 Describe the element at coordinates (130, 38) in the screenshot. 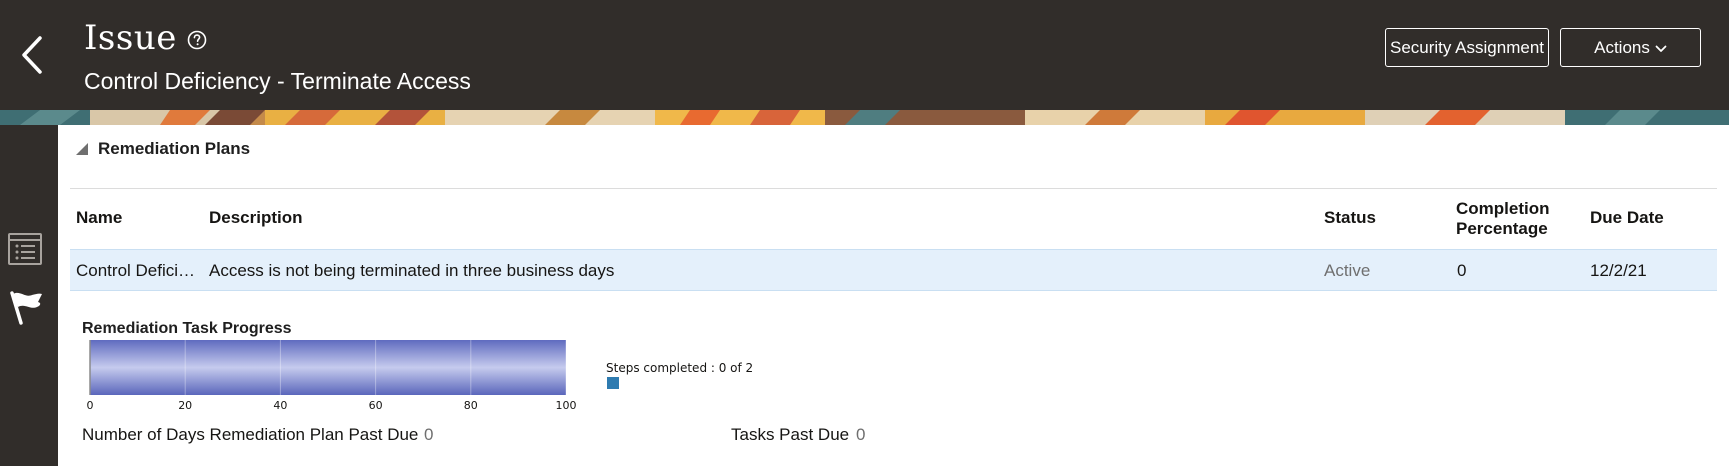

I see `page-title: Issue` at that location.